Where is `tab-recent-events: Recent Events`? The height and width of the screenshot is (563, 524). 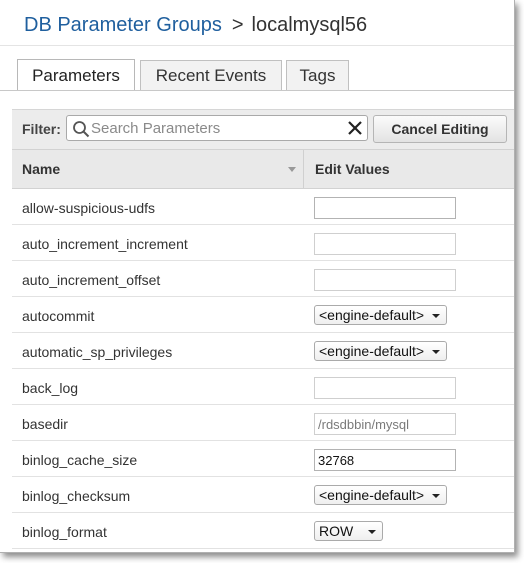 tab-recent-events: Recent Events is located at coordinates (211, 75).